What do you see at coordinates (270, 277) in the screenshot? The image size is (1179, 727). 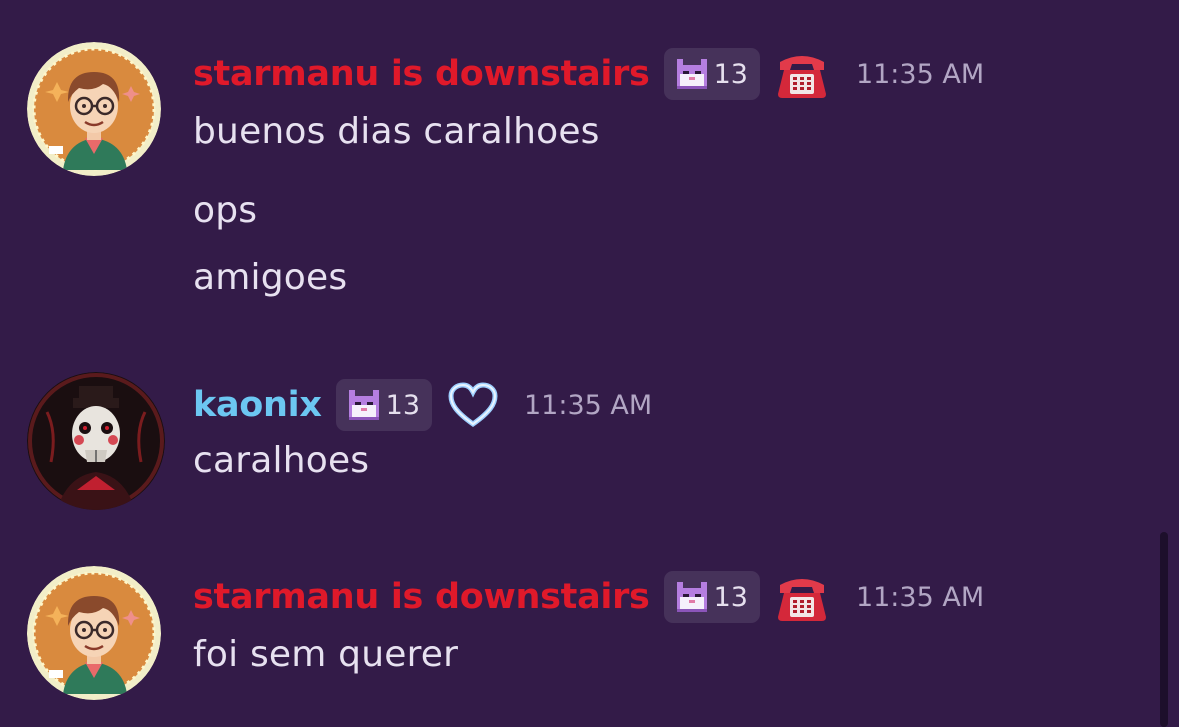 I see `message-text: amigoes` at bounding box center [270, 277].